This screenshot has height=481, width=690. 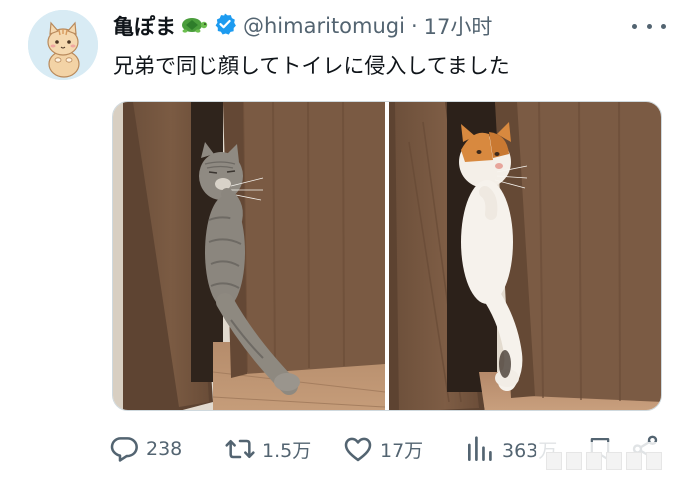 I want to click on views-bar-chart-icon, so click(x=480, y=448).